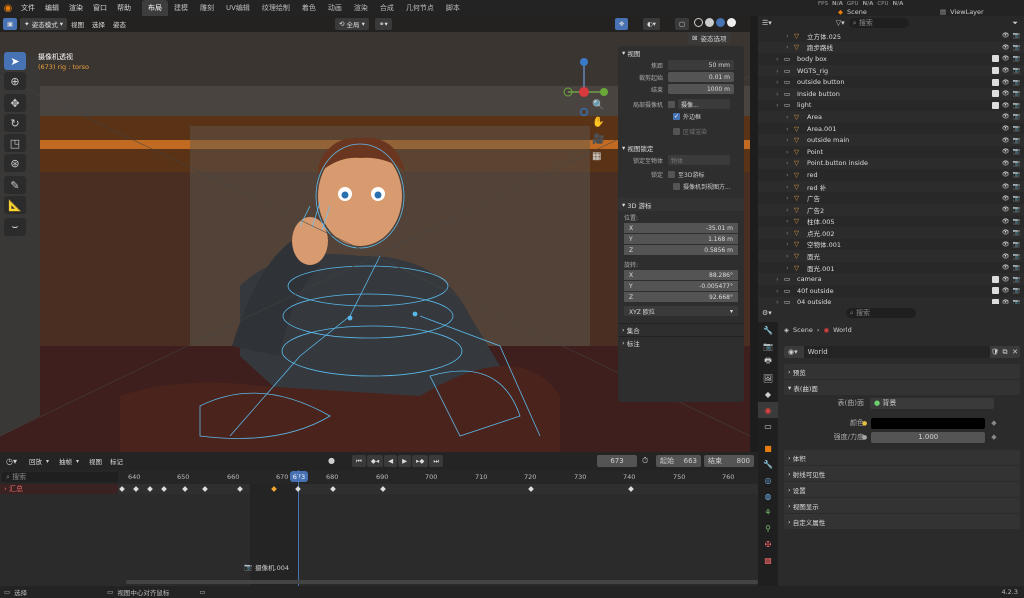 The image size is (1024, 598). I want to click on collections-section-header: › 集合, so click(681, 329).